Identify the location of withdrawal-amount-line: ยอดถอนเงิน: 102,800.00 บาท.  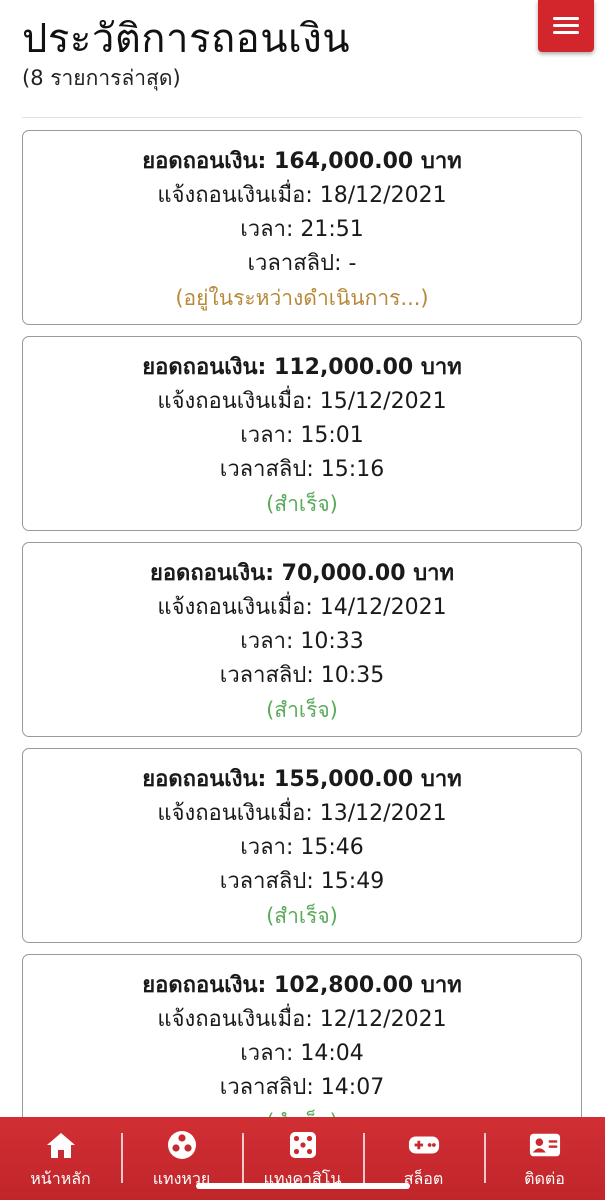
(302, 986).